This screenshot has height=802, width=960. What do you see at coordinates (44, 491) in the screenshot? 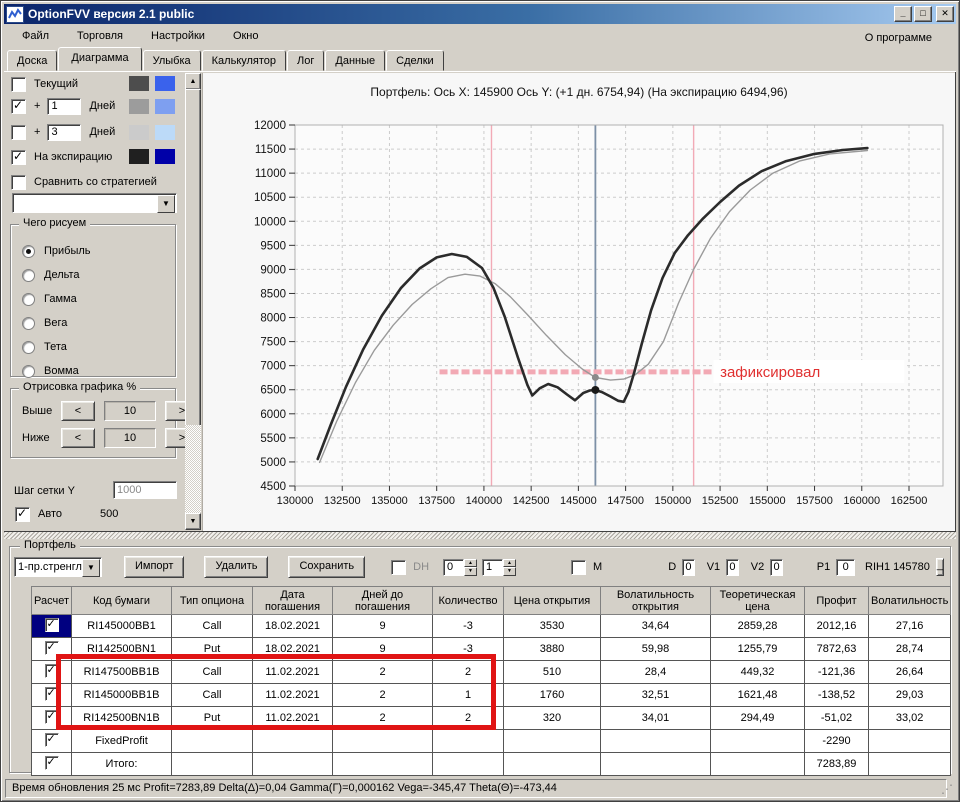
I see `grid-step-label: Шаг сетки Y` at bounding box center [44, 491].